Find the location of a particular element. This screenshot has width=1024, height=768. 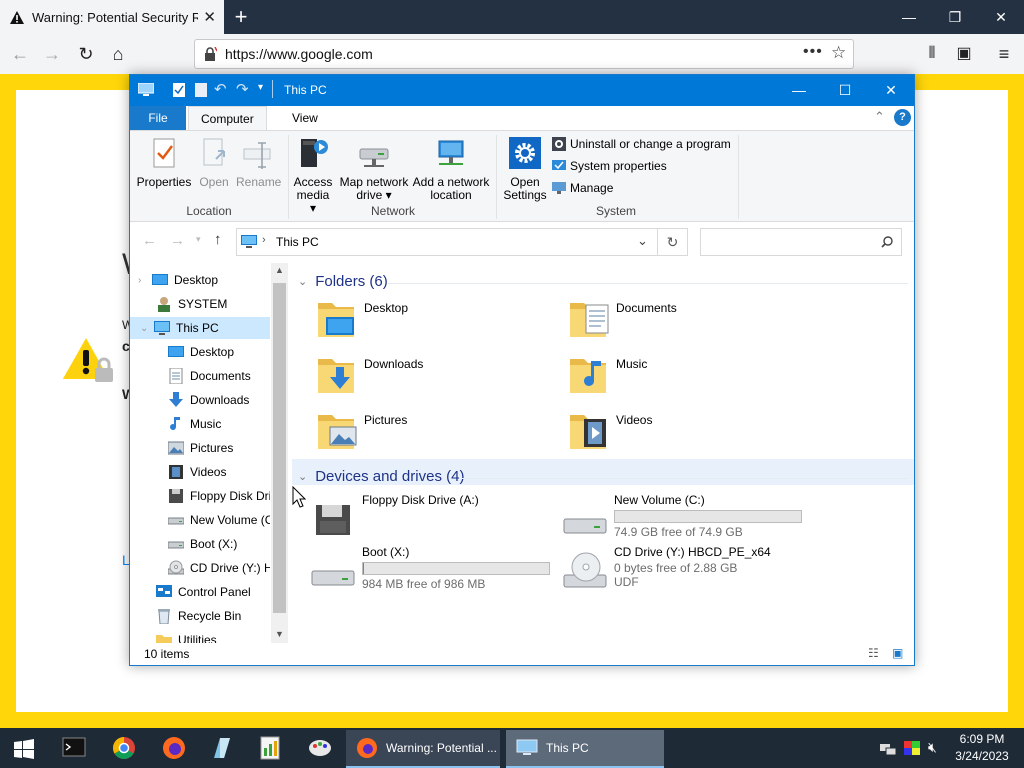

nav-item: Control Panel is located at coordinates (200, 592).